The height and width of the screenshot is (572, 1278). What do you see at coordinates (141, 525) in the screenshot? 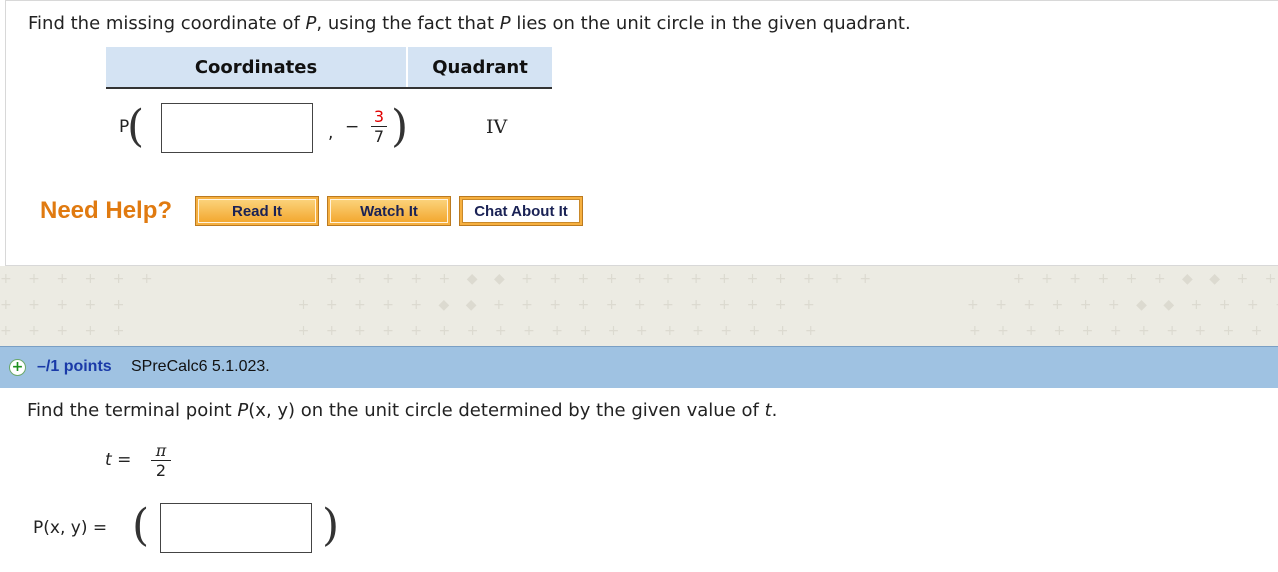
I see `answer-open-paren: (` at bounding box center [141, 525].